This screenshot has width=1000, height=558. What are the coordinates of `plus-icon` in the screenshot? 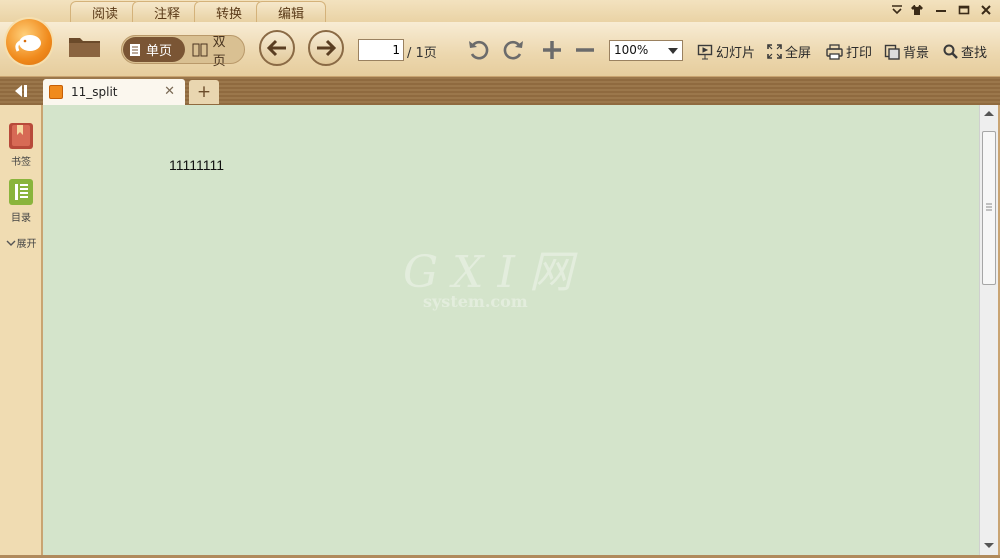 It's located at (552, 50).